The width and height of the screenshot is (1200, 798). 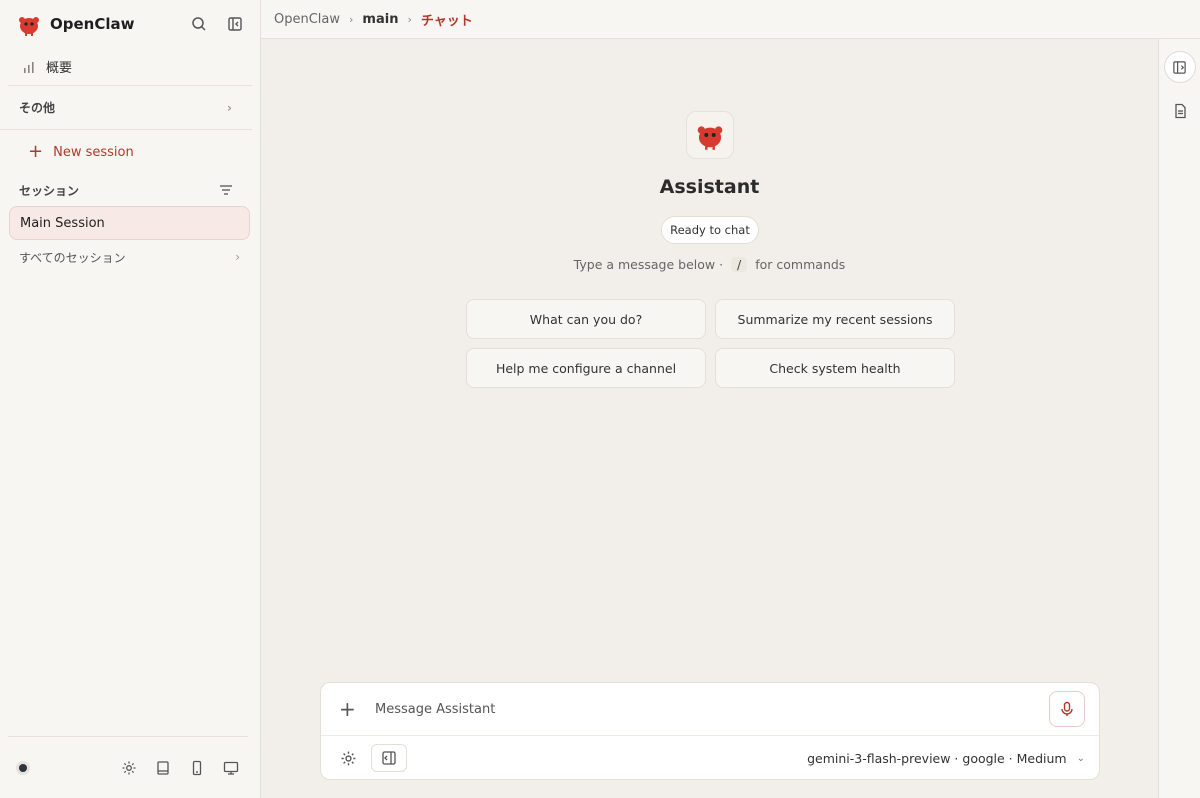 What do you see at coordinates (648, 264) in the screenshot?
I see `hint-prefix: Type a message below ·` at bounding box center [648, 264].